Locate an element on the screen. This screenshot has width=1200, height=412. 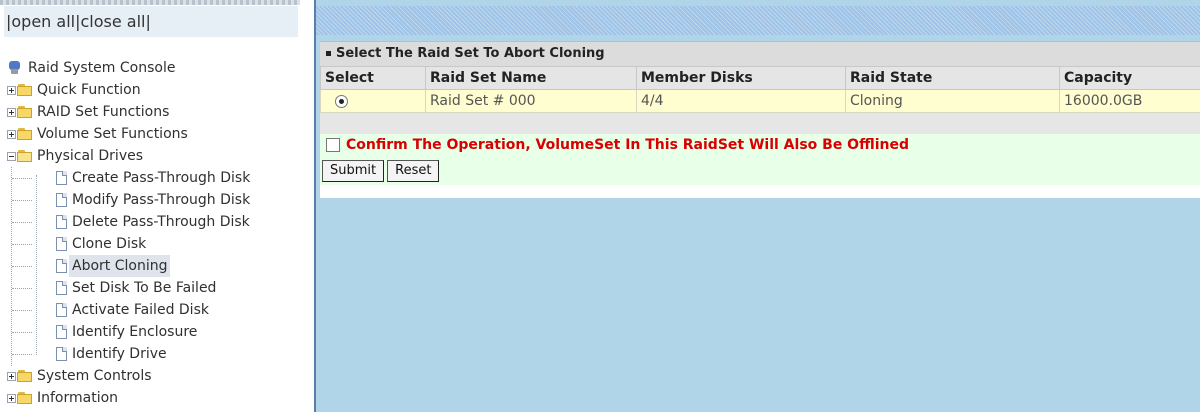
tree-item-label: Physical Drives is located at coordinates (90, 156).